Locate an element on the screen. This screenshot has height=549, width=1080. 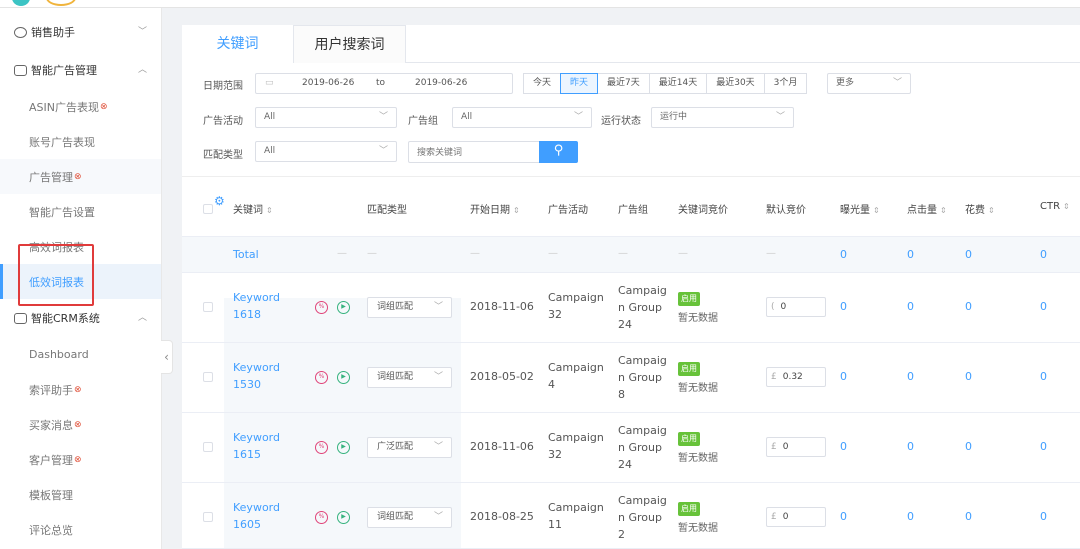
ctr-value: 0 is located at coordinates (1043, 306).